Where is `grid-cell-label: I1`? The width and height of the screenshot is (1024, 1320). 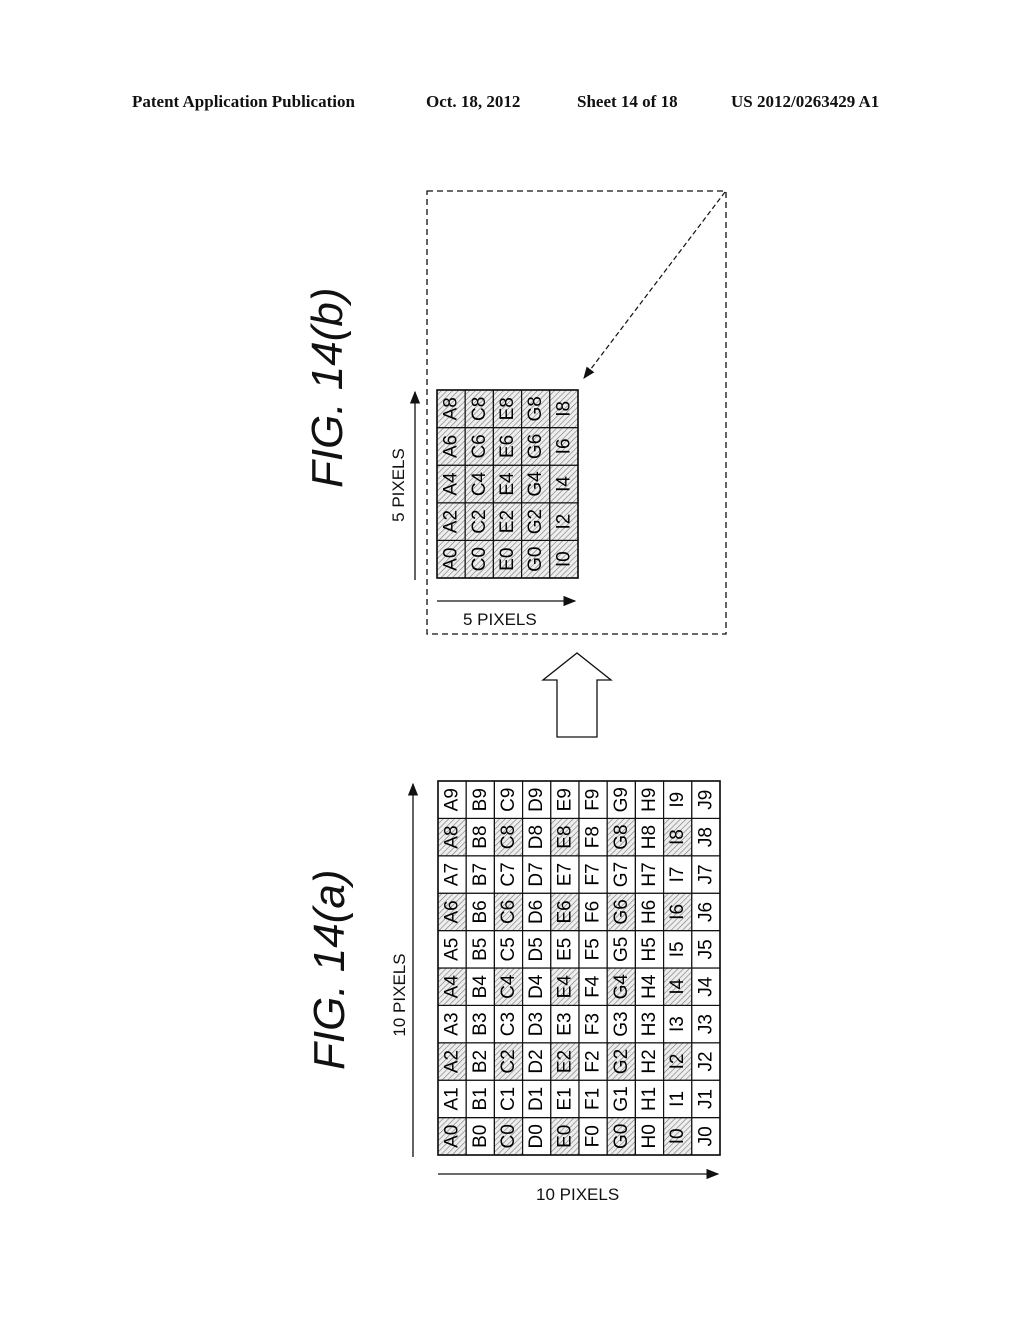 grid-cell-label: I1 is located at coordinates (677, 1099).